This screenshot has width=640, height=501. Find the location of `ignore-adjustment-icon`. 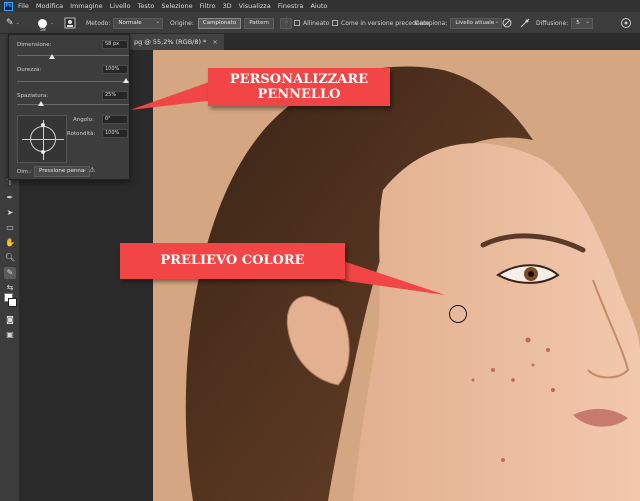

ignore-adjustment-icon is located at coordinates (507, 23).